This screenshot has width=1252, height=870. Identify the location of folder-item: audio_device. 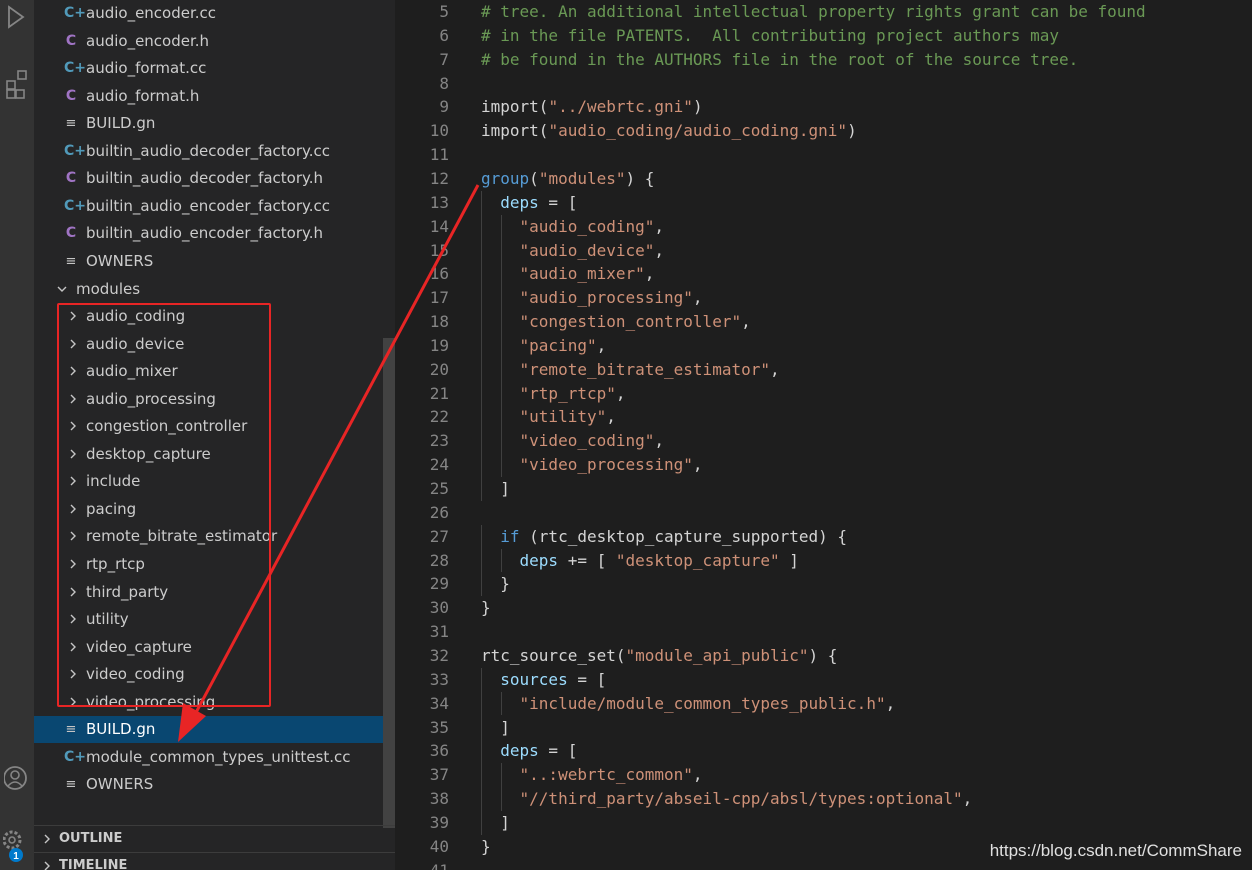
(214, 344).